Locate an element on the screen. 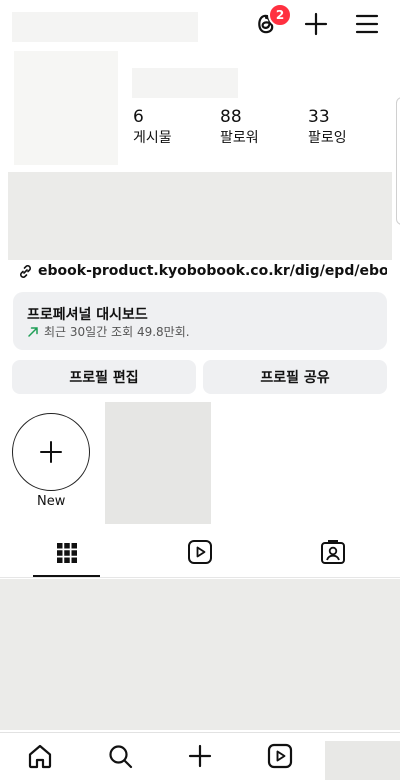 This screenshot has width=400, height=781. followers-count: 88 is located at coordinates (231, 117).